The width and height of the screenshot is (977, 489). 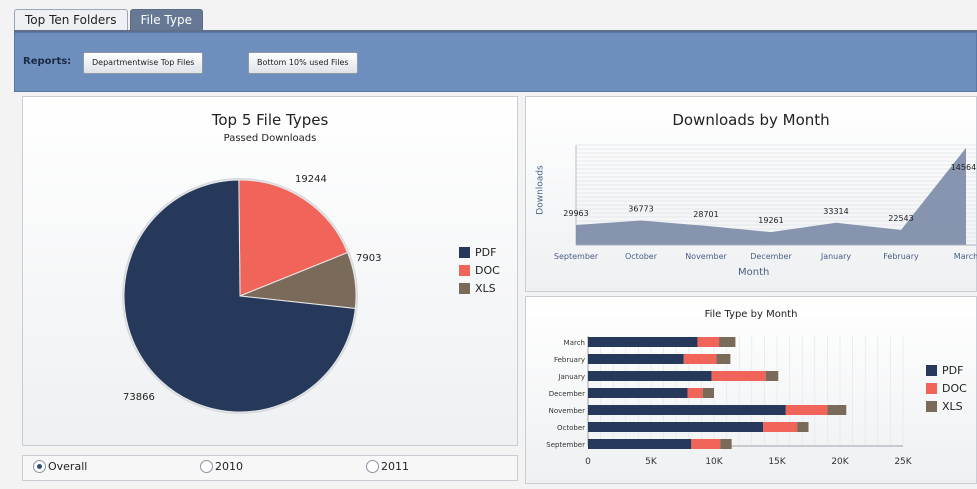 What do you see at coordinates (567, 394) in the screenshot?
I see `bar-category-label: December` at bounding box center [567, 394].